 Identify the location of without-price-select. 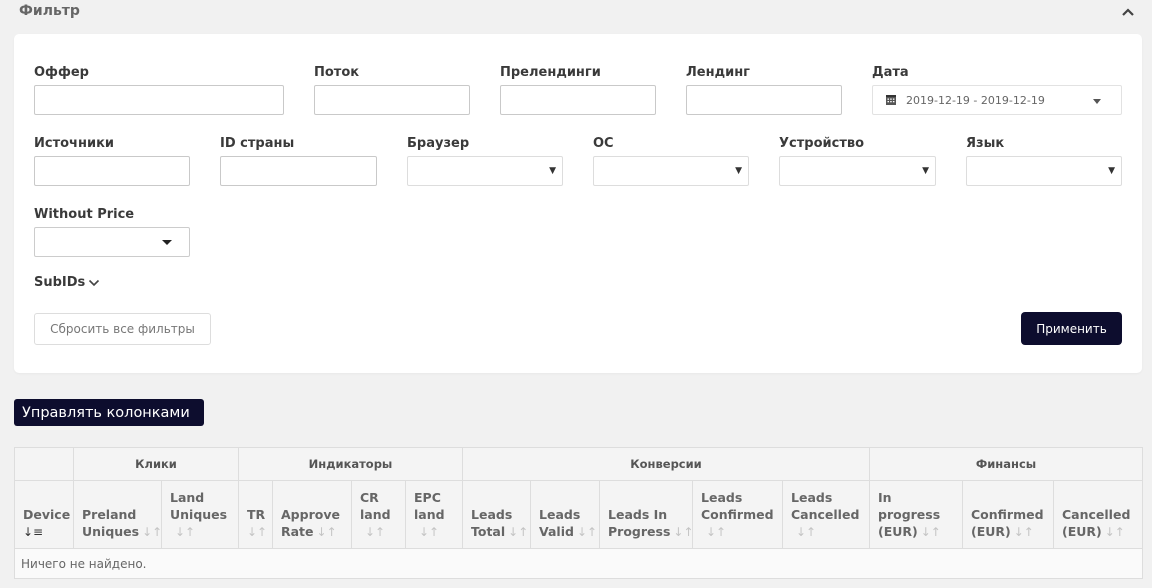
(112, 242).